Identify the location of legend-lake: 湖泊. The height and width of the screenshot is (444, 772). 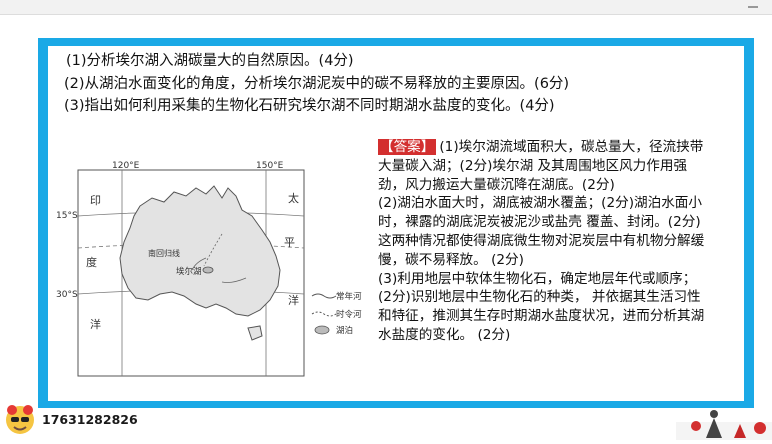
(344, 330).